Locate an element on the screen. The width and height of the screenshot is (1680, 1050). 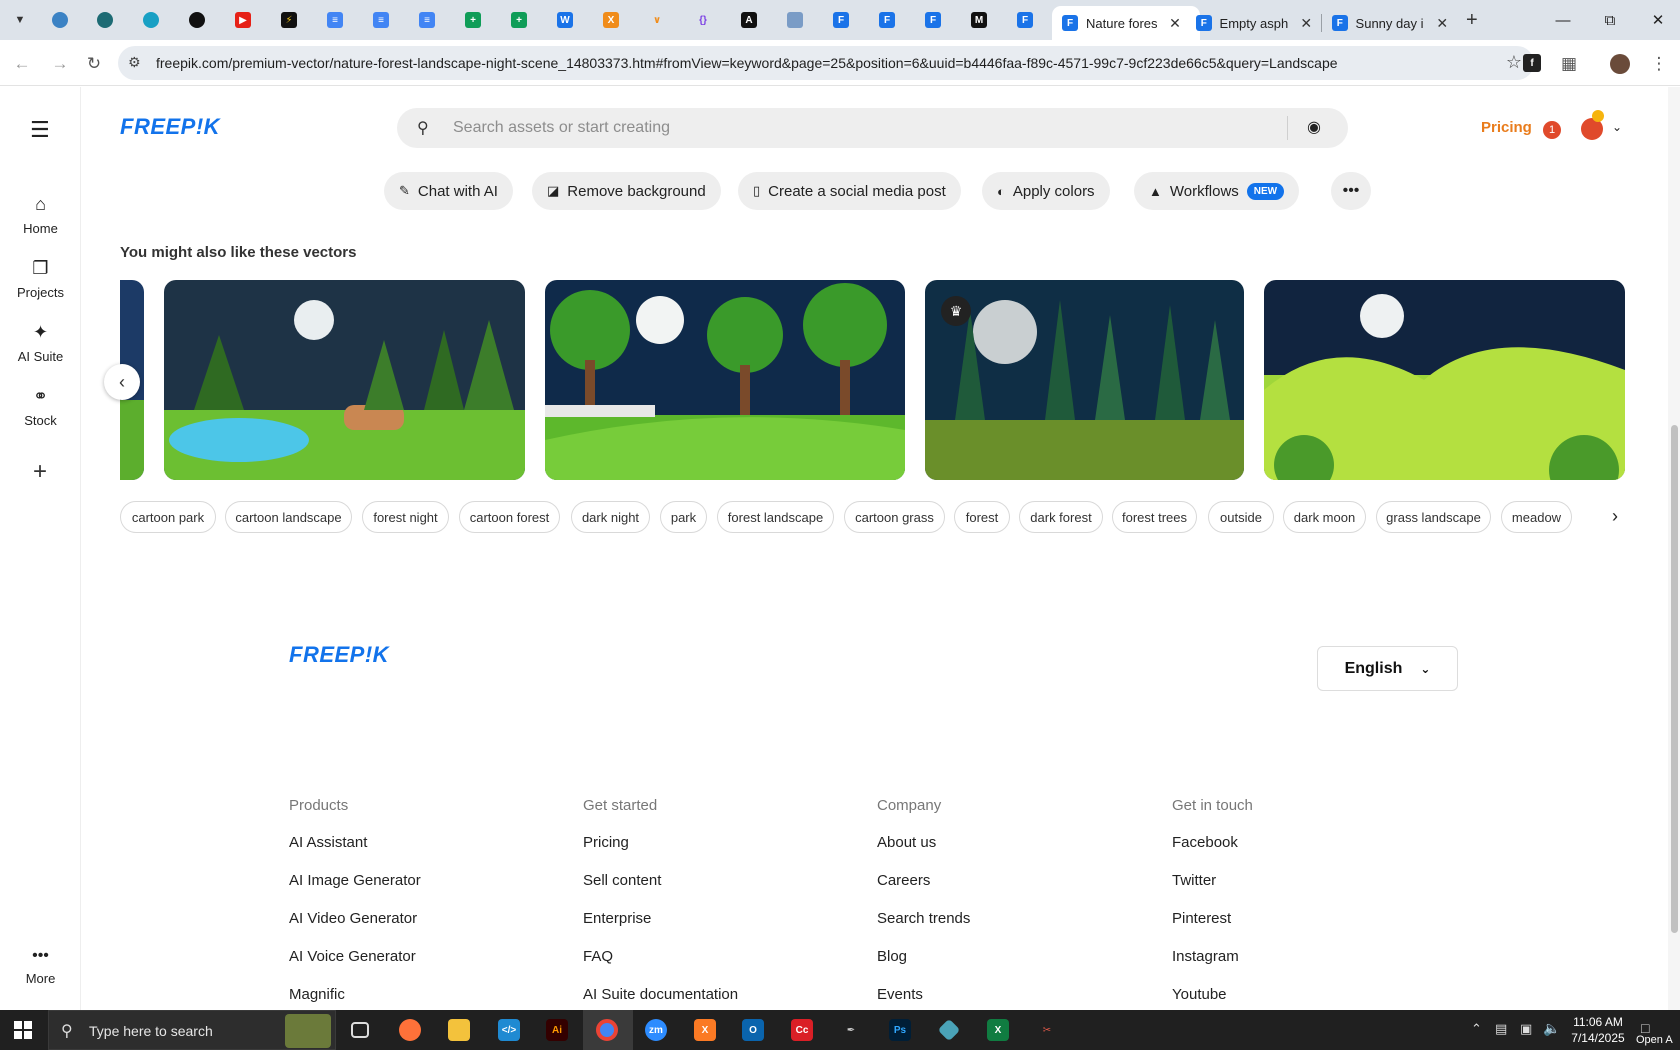
excel-icon: X is located at coordinates (998, 1030).